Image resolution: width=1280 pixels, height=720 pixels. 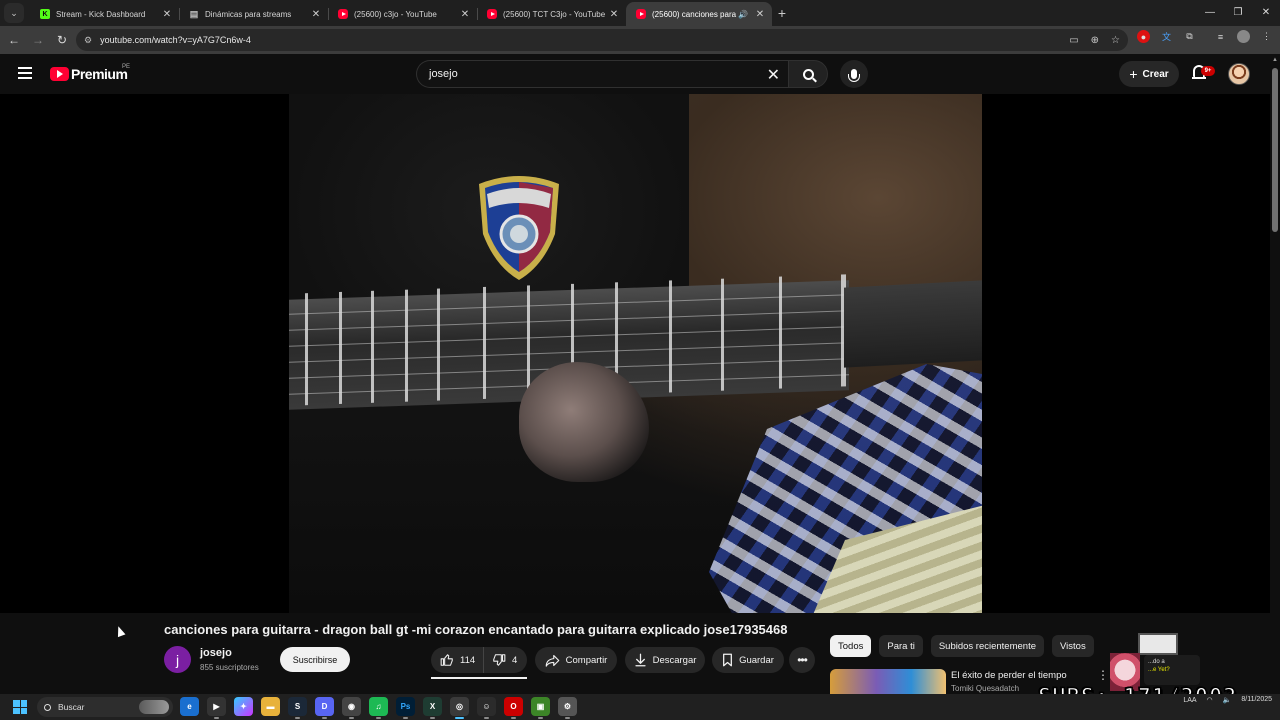 What do you see at coordinates (1227, 700) in the screenshot?
I see `volume-icon: 🔈` at bounding box center [1227, 700].